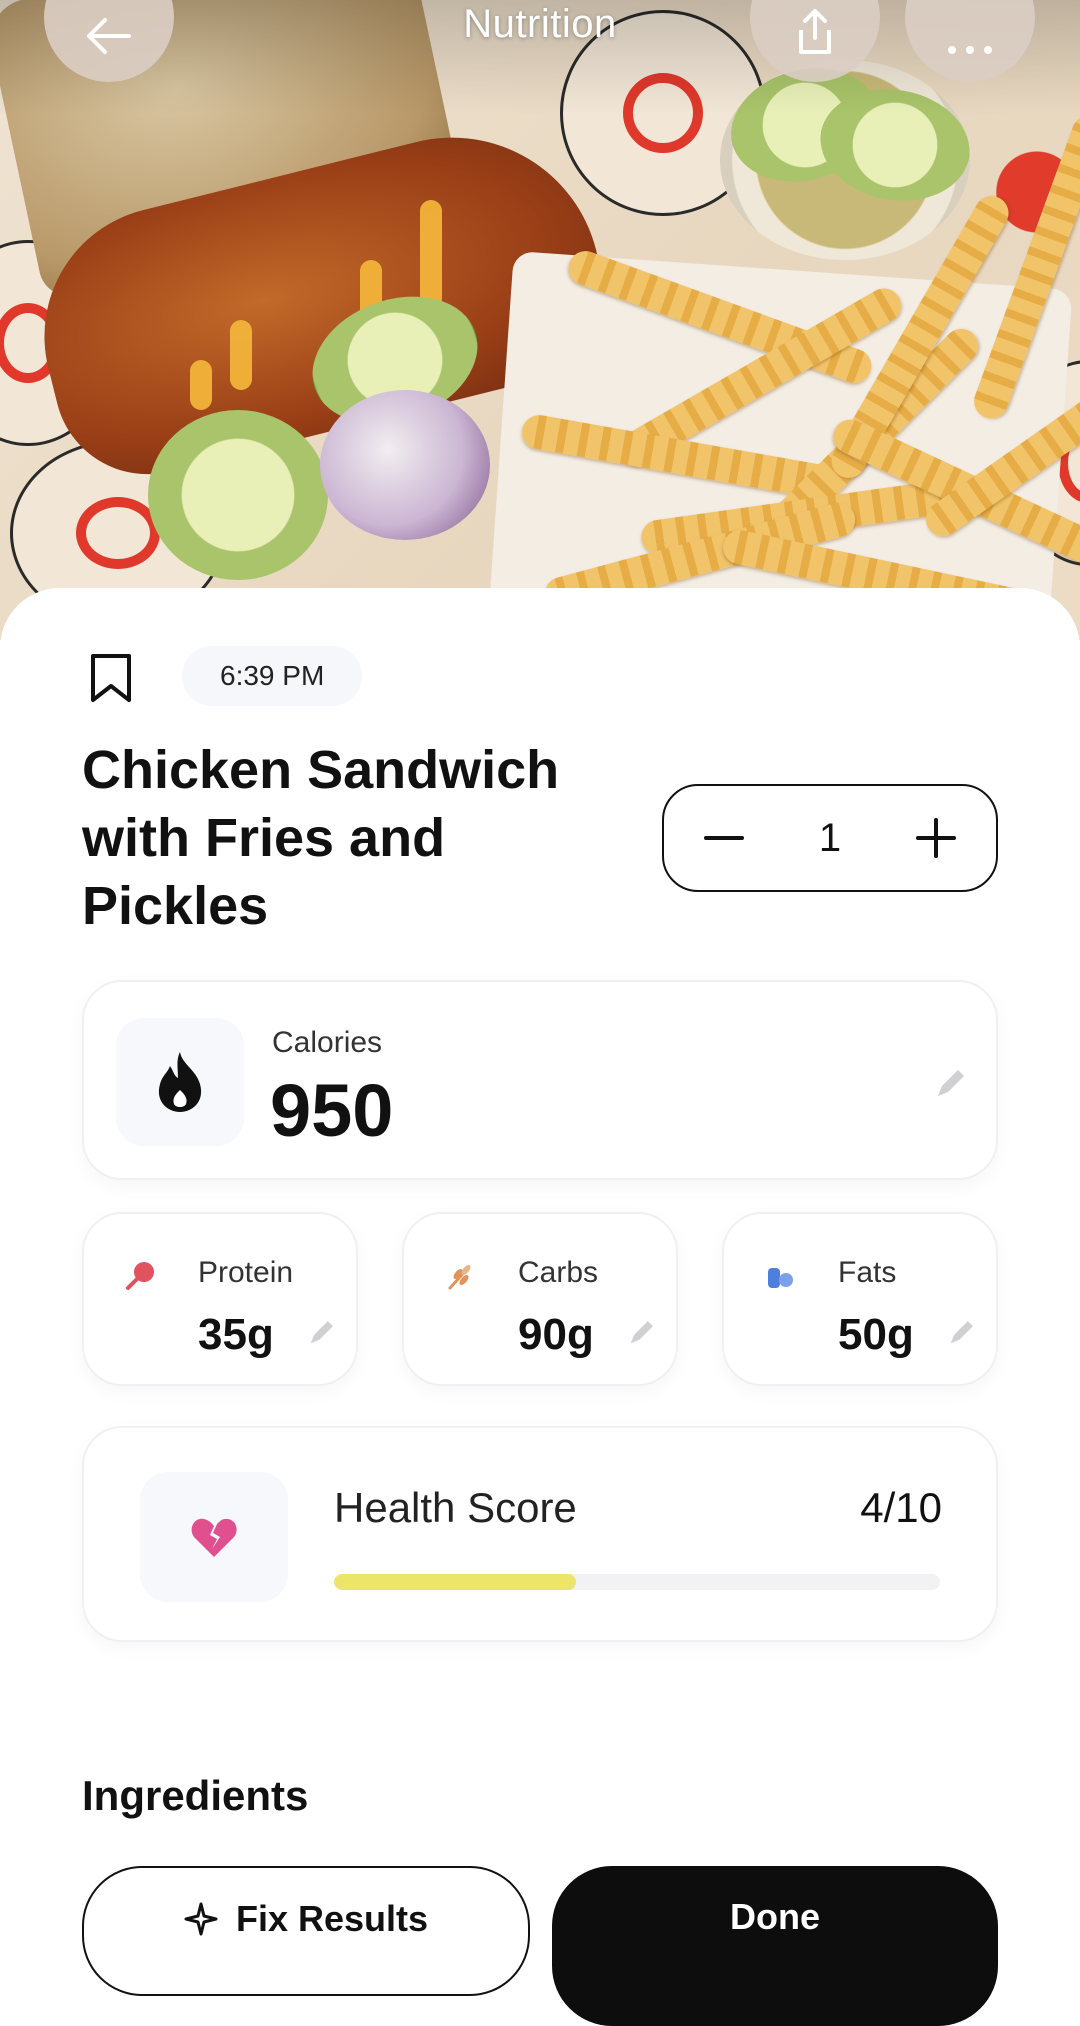 Image resolution: width=1080 pixels, height=2026 pixels. I want to click on health-score-bar, so click(637, 1582).